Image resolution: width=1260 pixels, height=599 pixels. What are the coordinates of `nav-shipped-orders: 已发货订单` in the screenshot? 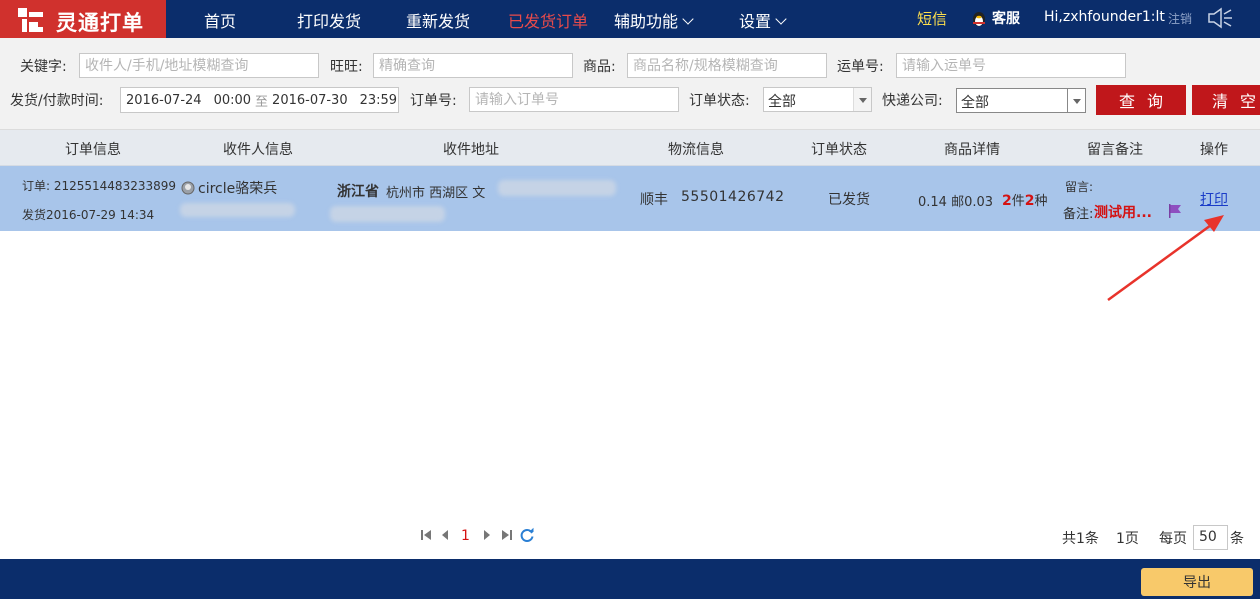 It's located at (548, 20).